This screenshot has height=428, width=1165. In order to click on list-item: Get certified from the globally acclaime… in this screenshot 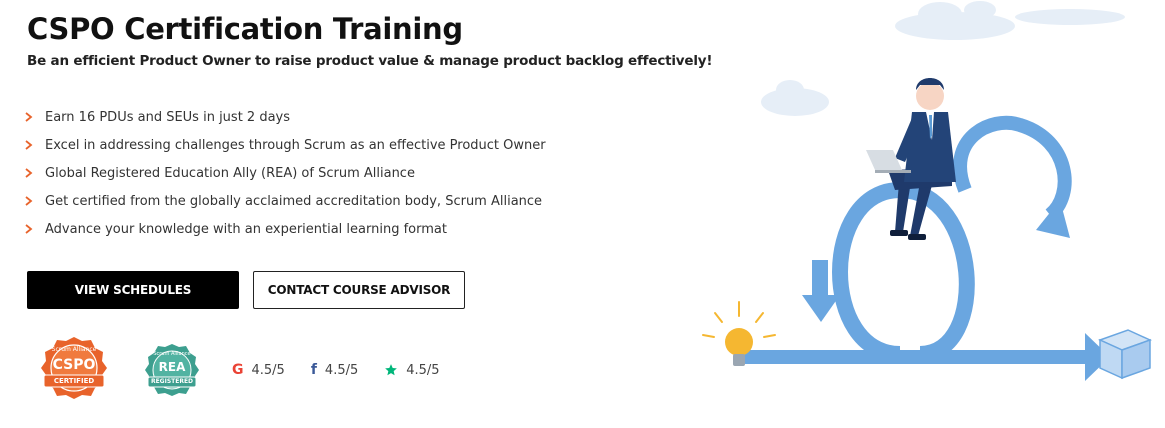, I will do `click(285, 201)`.